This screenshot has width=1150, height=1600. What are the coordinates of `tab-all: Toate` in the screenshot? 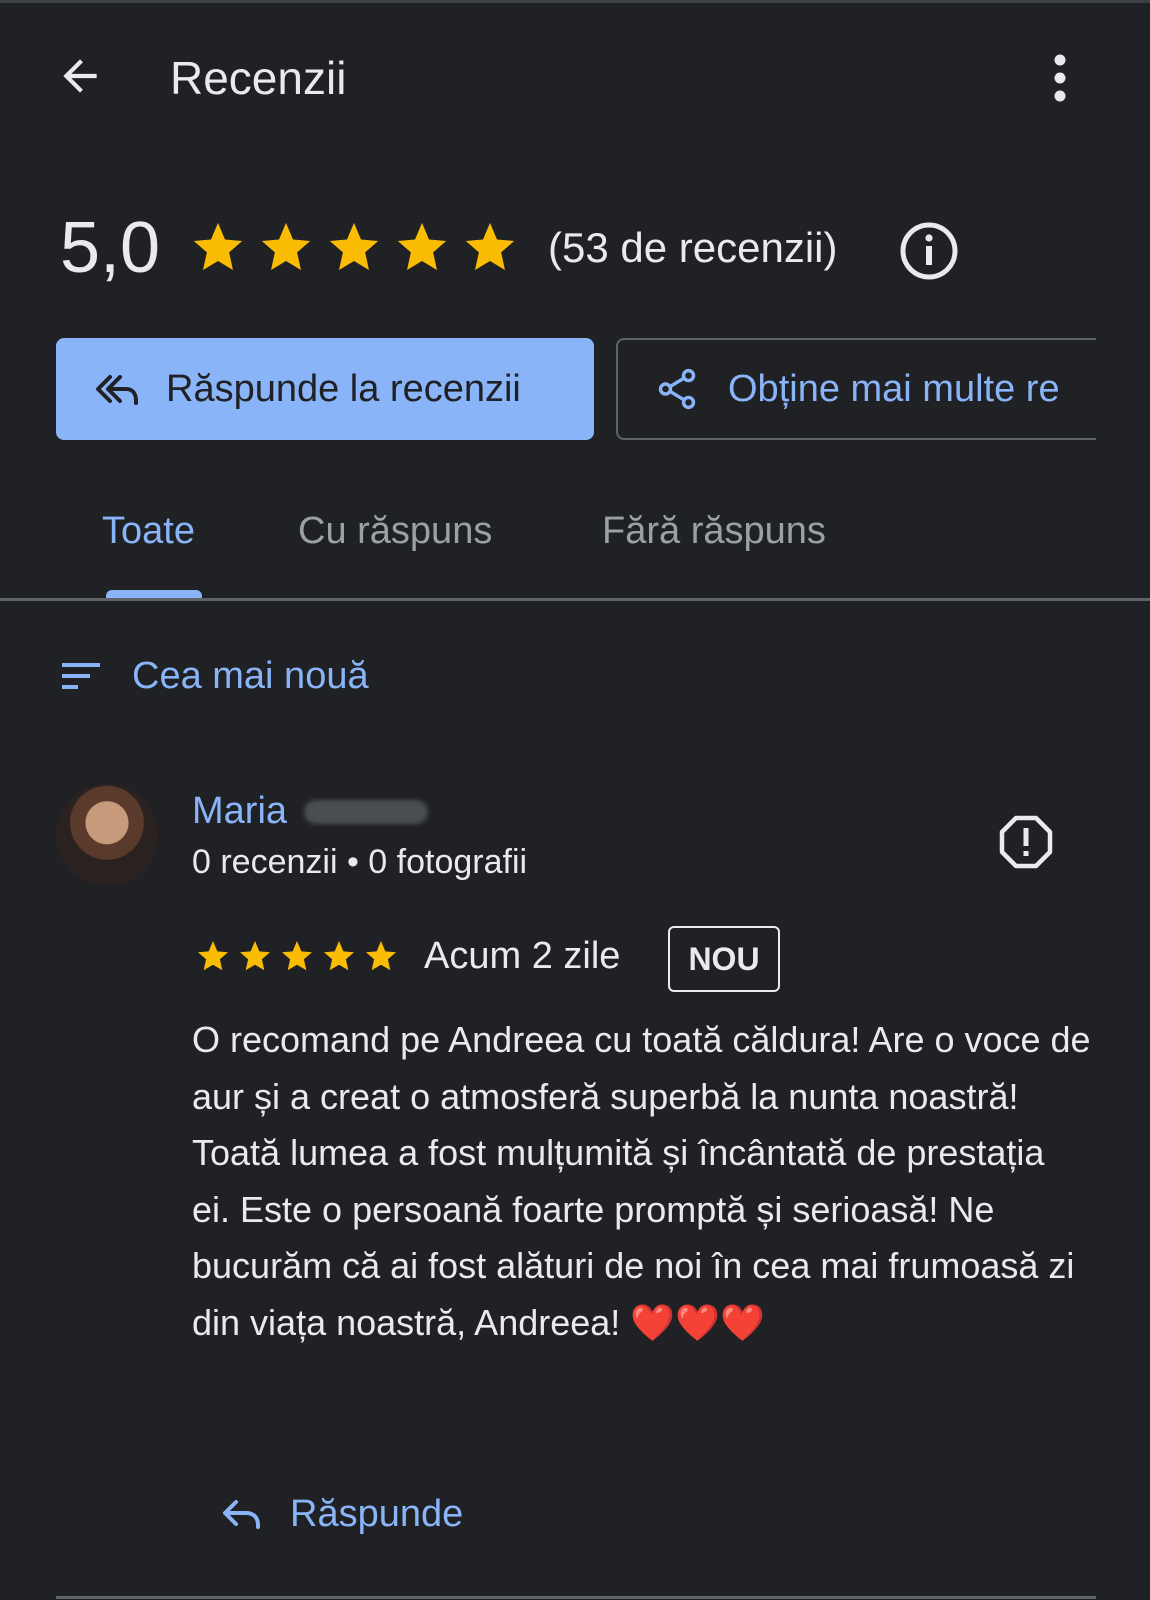 It's located at (148, 531).